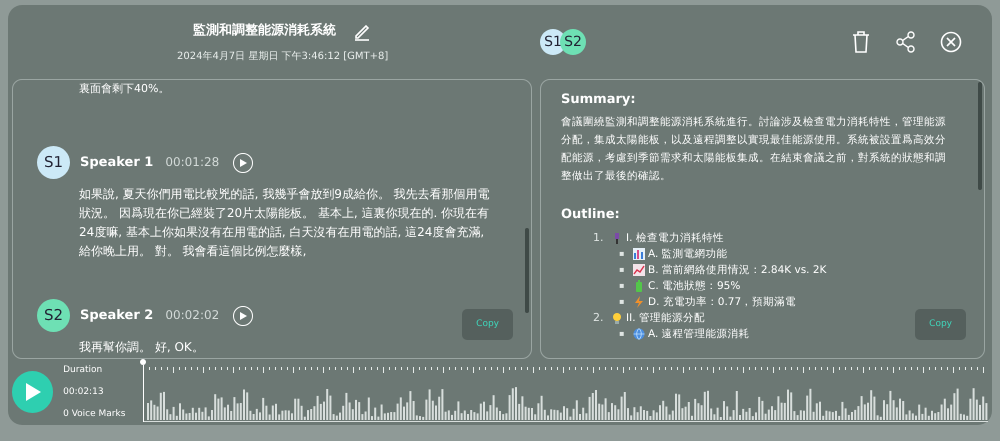 The height and width of the screenshot is (441, 1000). I want to click on outline-item: A. 遠程管理能源消耗, so click(699, 334).